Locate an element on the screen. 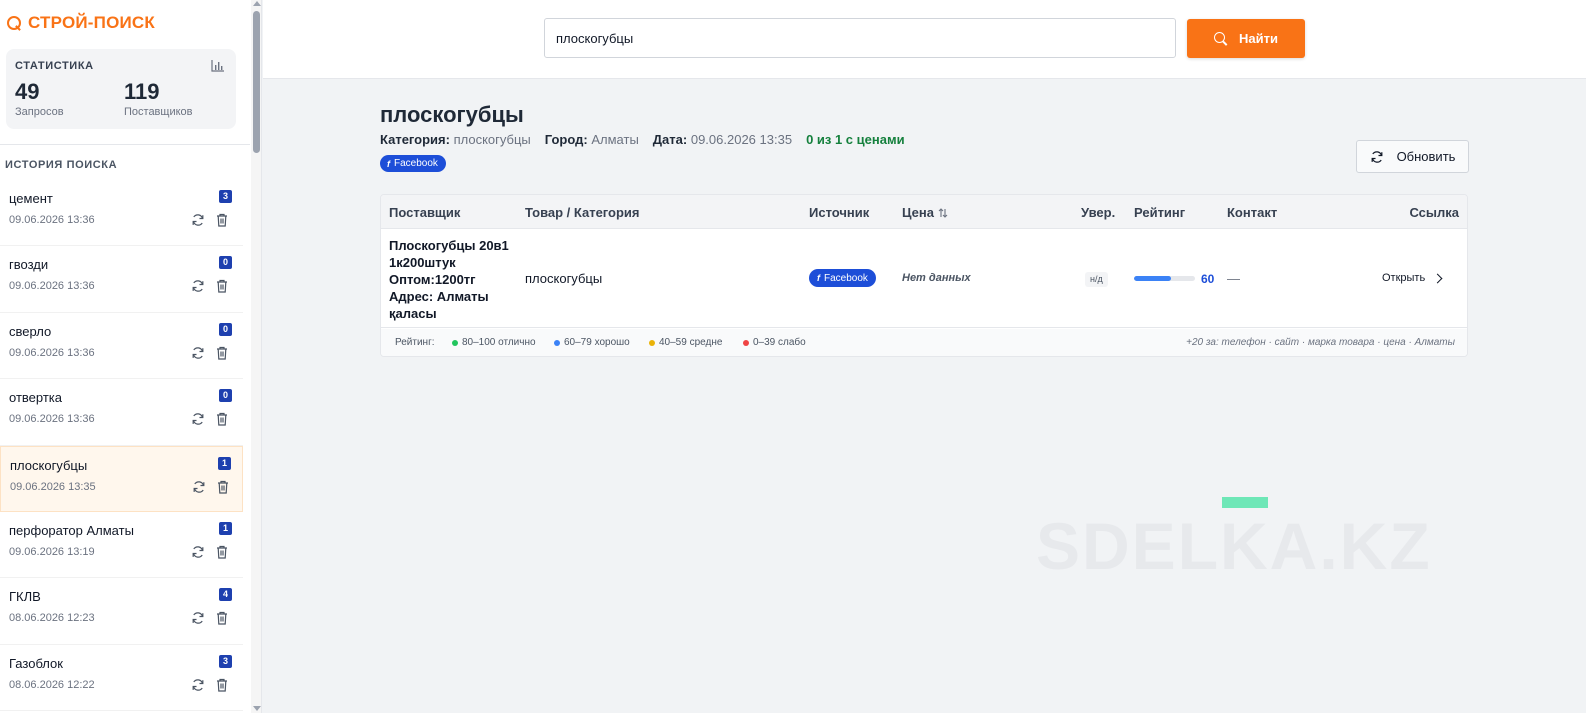 The image size is (1586, 713). result-count-badge: 4 is located at coordinates (225, 595).